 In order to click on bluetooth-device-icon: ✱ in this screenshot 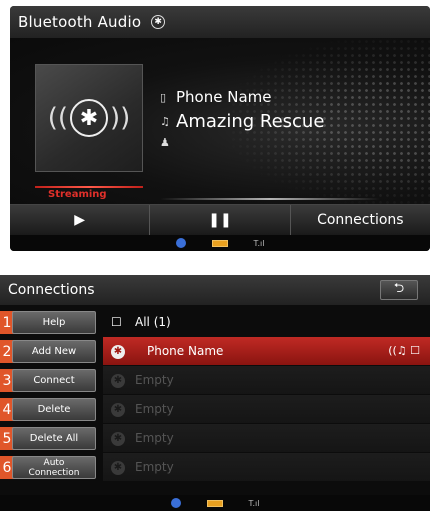, I will do `click(118, 351)`.